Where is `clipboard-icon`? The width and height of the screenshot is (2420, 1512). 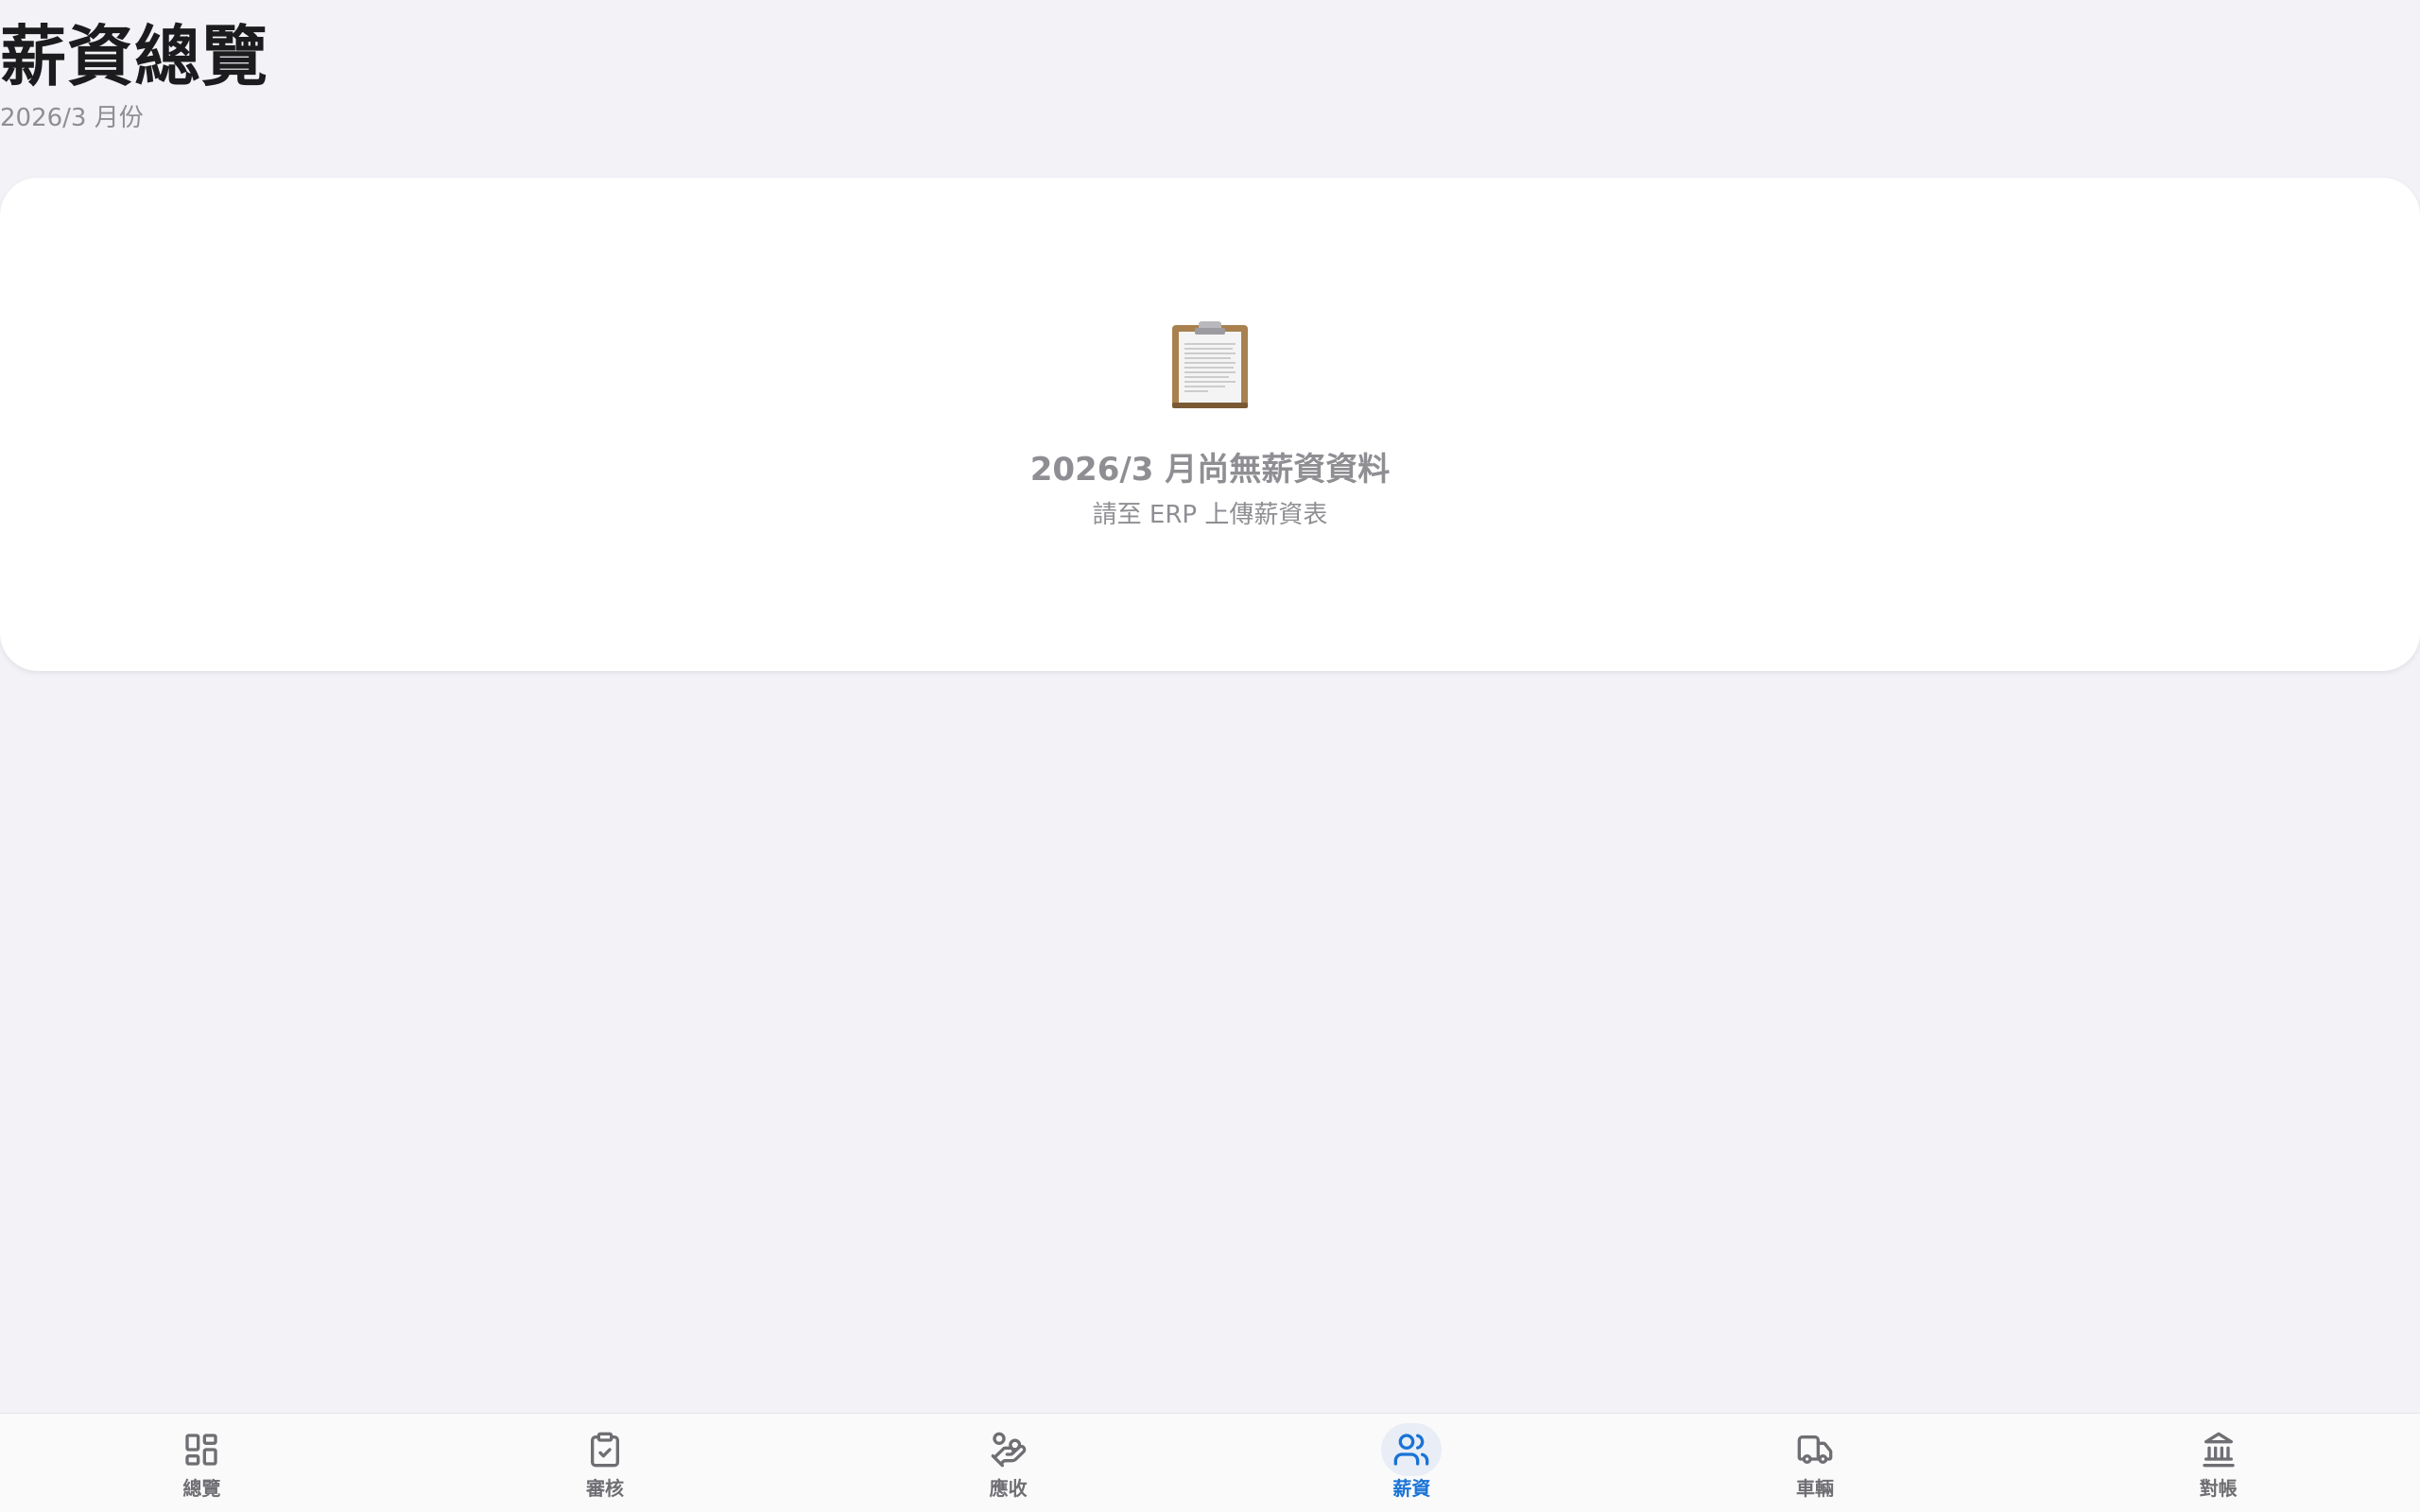 clipboard-icon is located at coordinates (1210, 364).